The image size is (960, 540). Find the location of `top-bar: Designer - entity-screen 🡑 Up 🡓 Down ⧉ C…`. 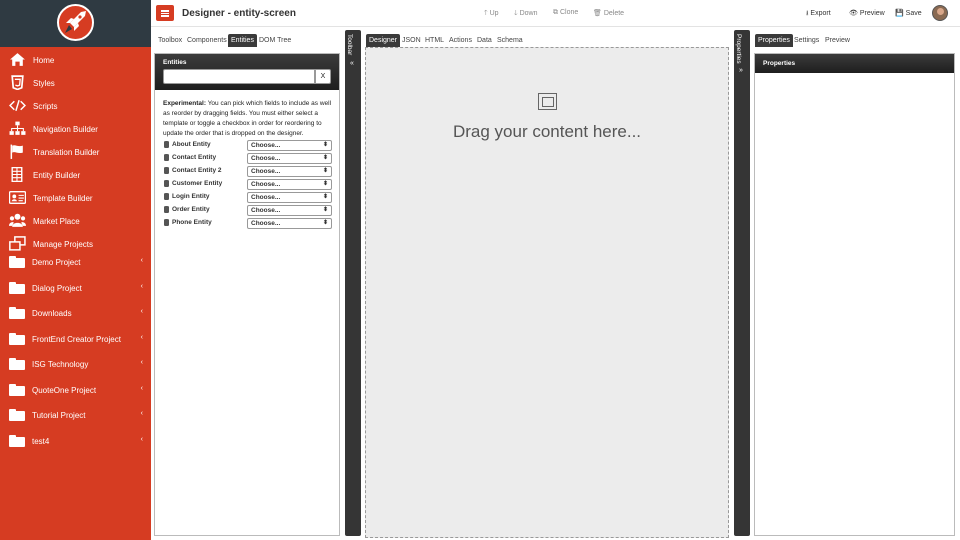

top-bar: Designer - entity-screen 🡑 Up 🡓 Down ⧉ C… is located at coordinates (555, 13).